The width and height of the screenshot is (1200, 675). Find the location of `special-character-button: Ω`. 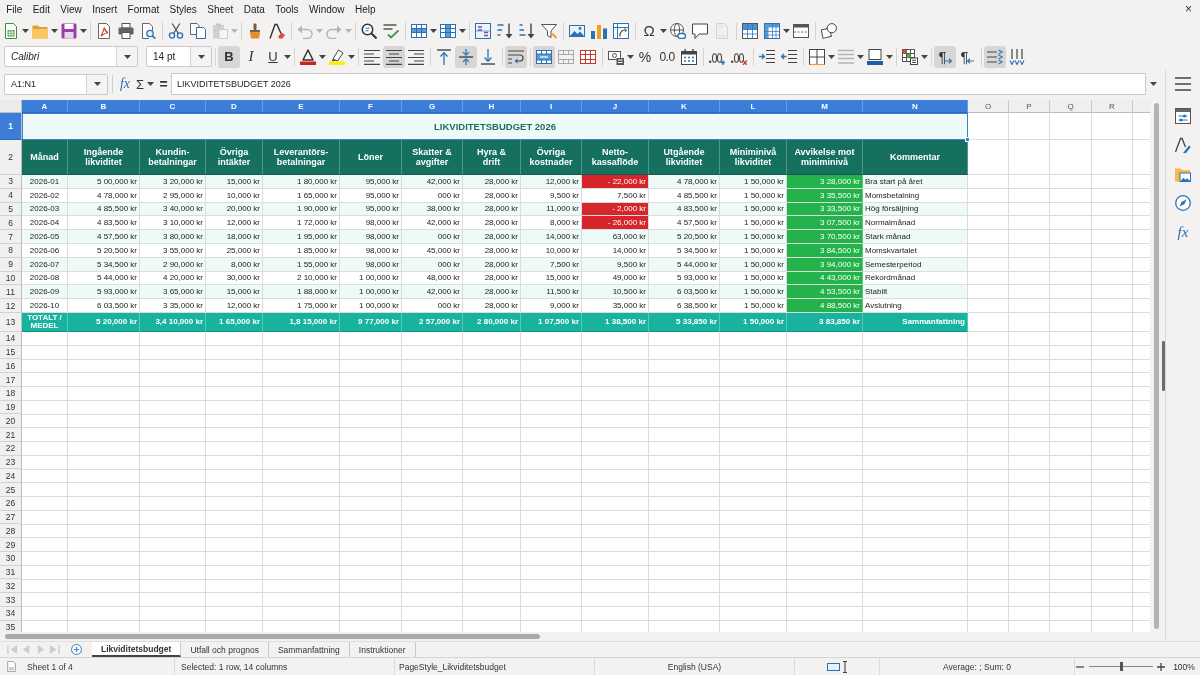

special-character-button: Ω is located at coordinates (649, 30).